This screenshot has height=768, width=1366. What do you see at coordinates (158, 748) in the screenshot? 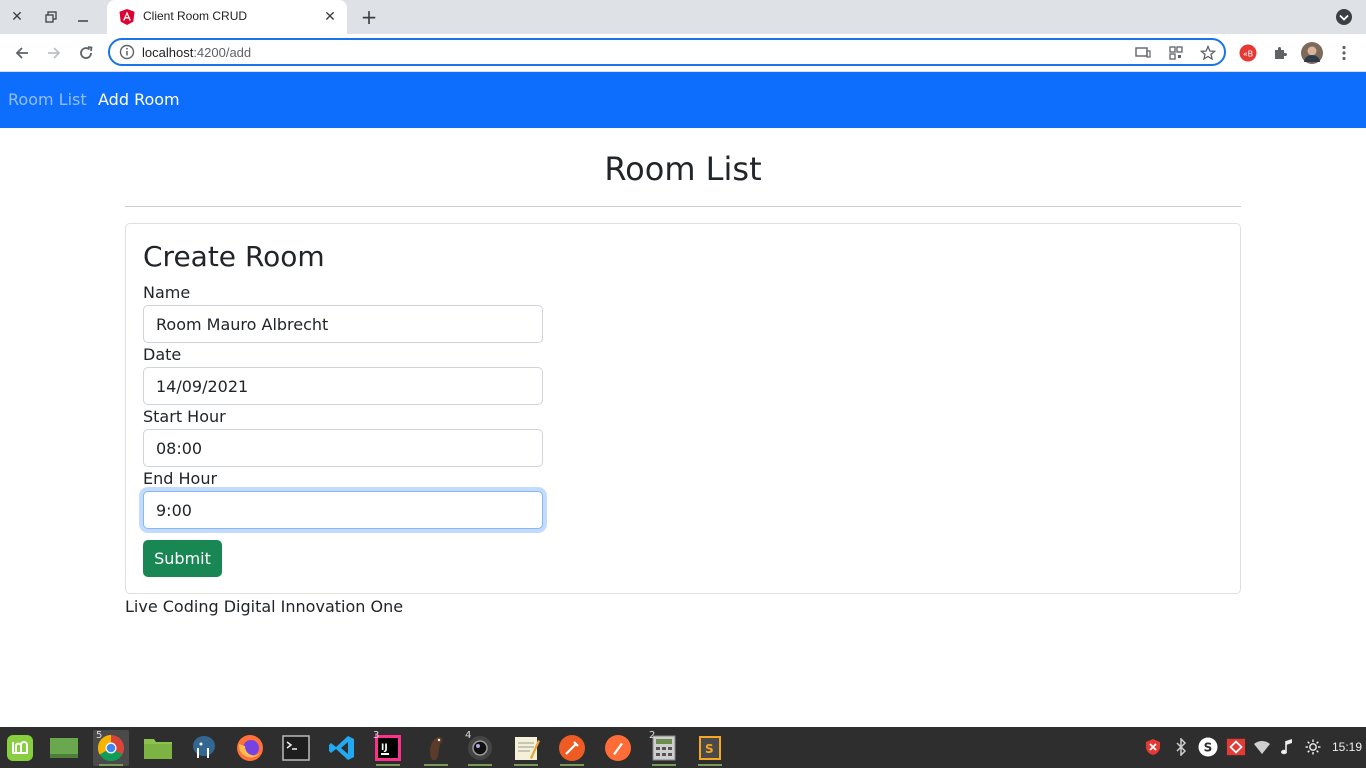
I see `files-icon` at bounding box center [158, 748].